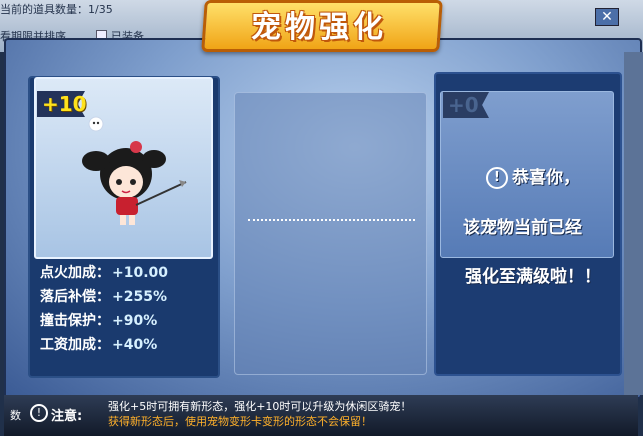  I want to click on item-count-text: 当前的道具数量：1/35, so click(56, 9).